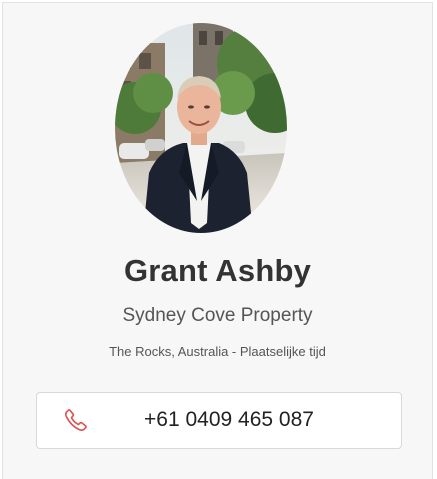  I want to click on agent-company: Sydney Cove Property, so click(217, 316).